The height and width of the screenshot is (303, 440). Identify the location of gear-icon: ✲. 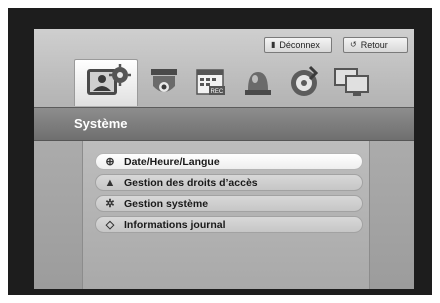
(110, 204).